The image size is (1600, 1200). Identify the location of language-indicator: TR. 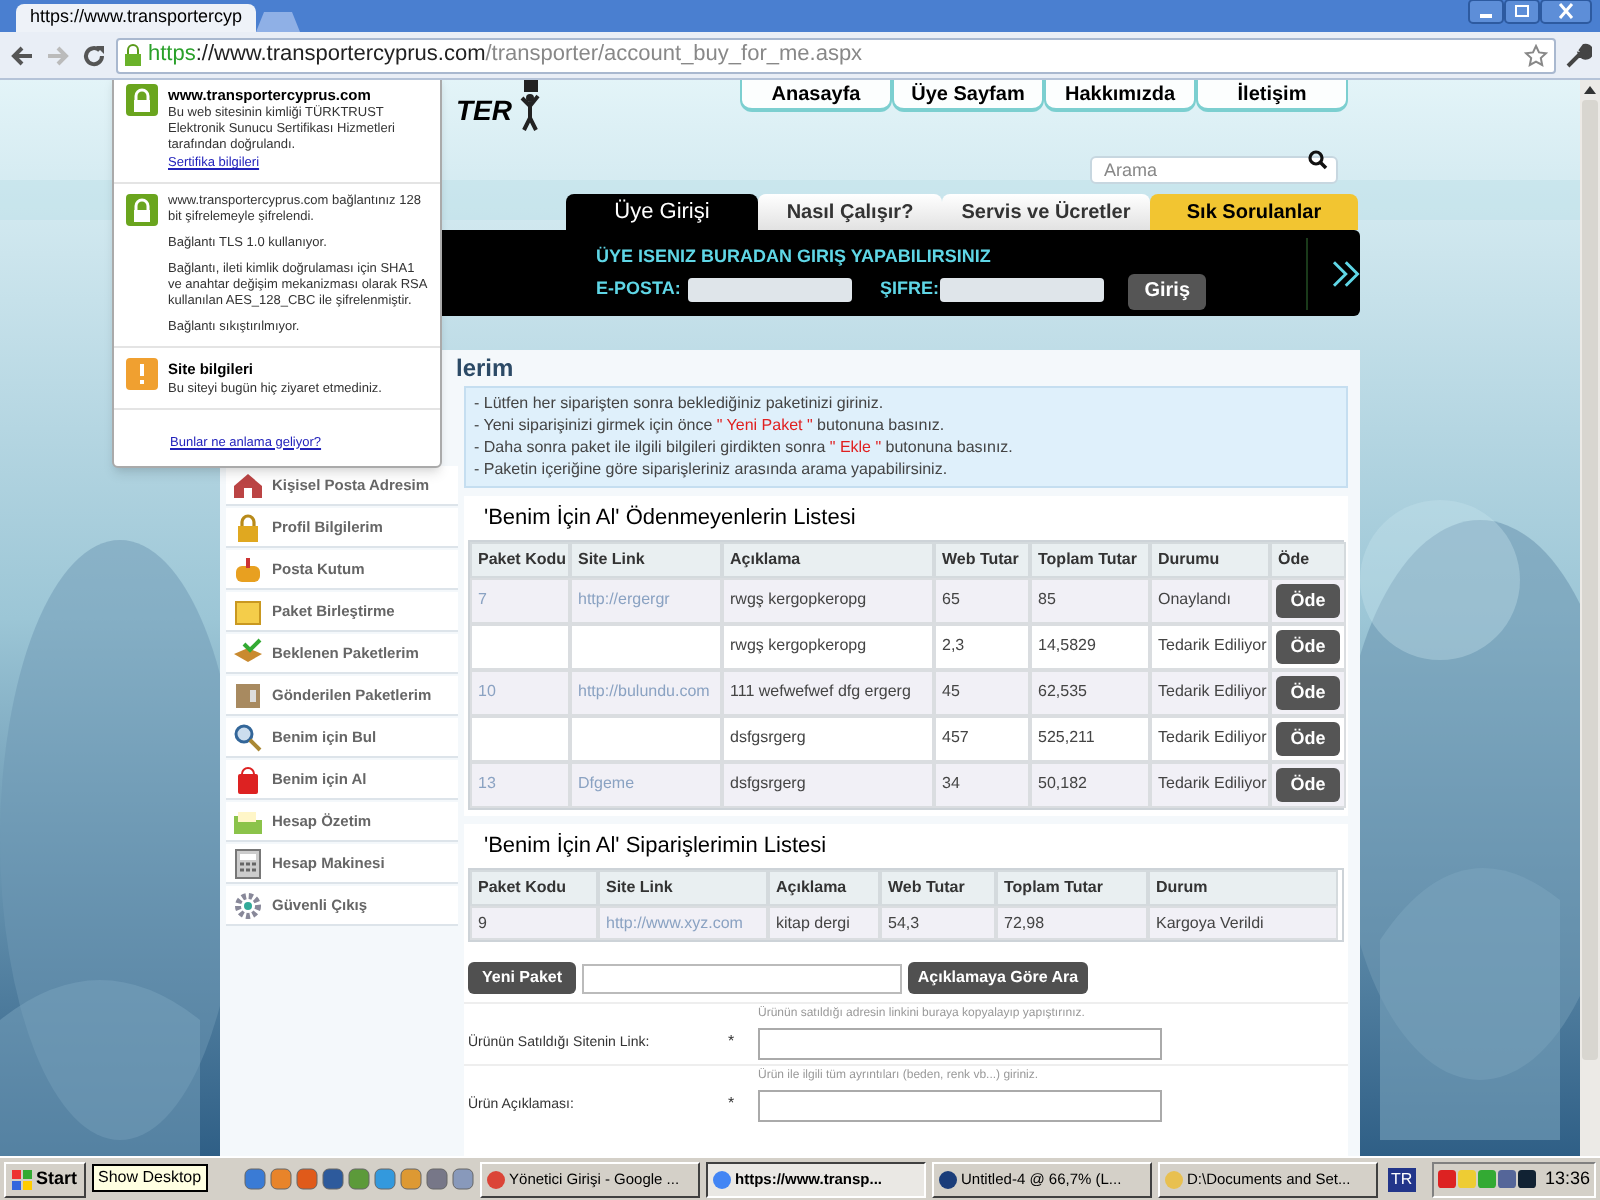
(1402, 1179).